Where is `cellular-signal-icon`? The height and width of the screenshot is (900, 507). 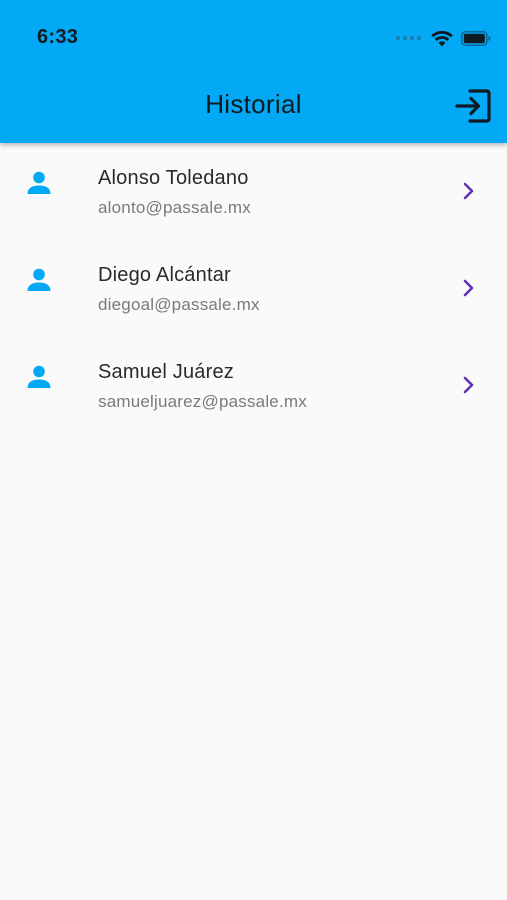
cellular-signal-icon is located at coordinates (408, 38).